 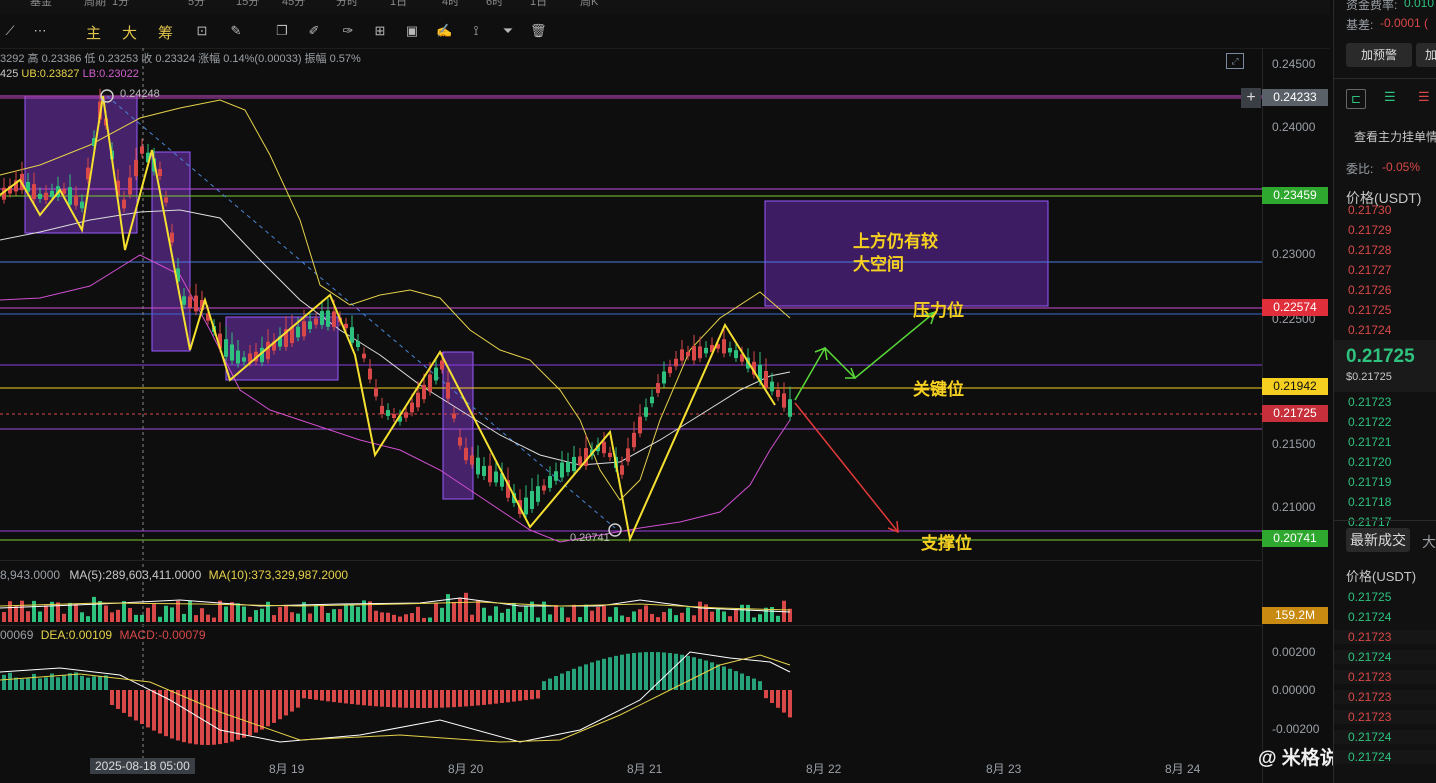 What do you see at coordinates (41, 4) in the screenshot?
I see `timeframe-item: 基金` at bounding box center [41, 4].